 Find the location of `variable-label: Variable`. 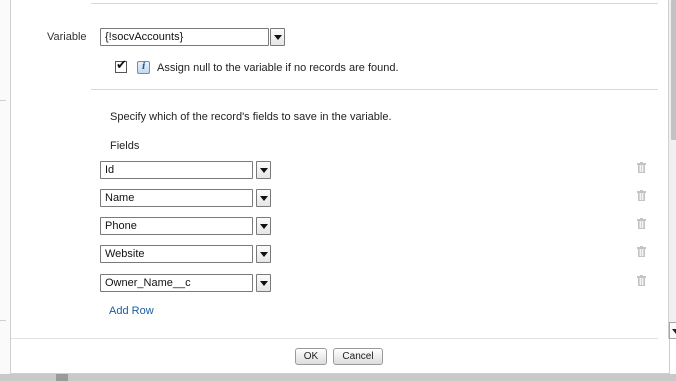

variable-label: Variable is located at coordinates (67, 37).